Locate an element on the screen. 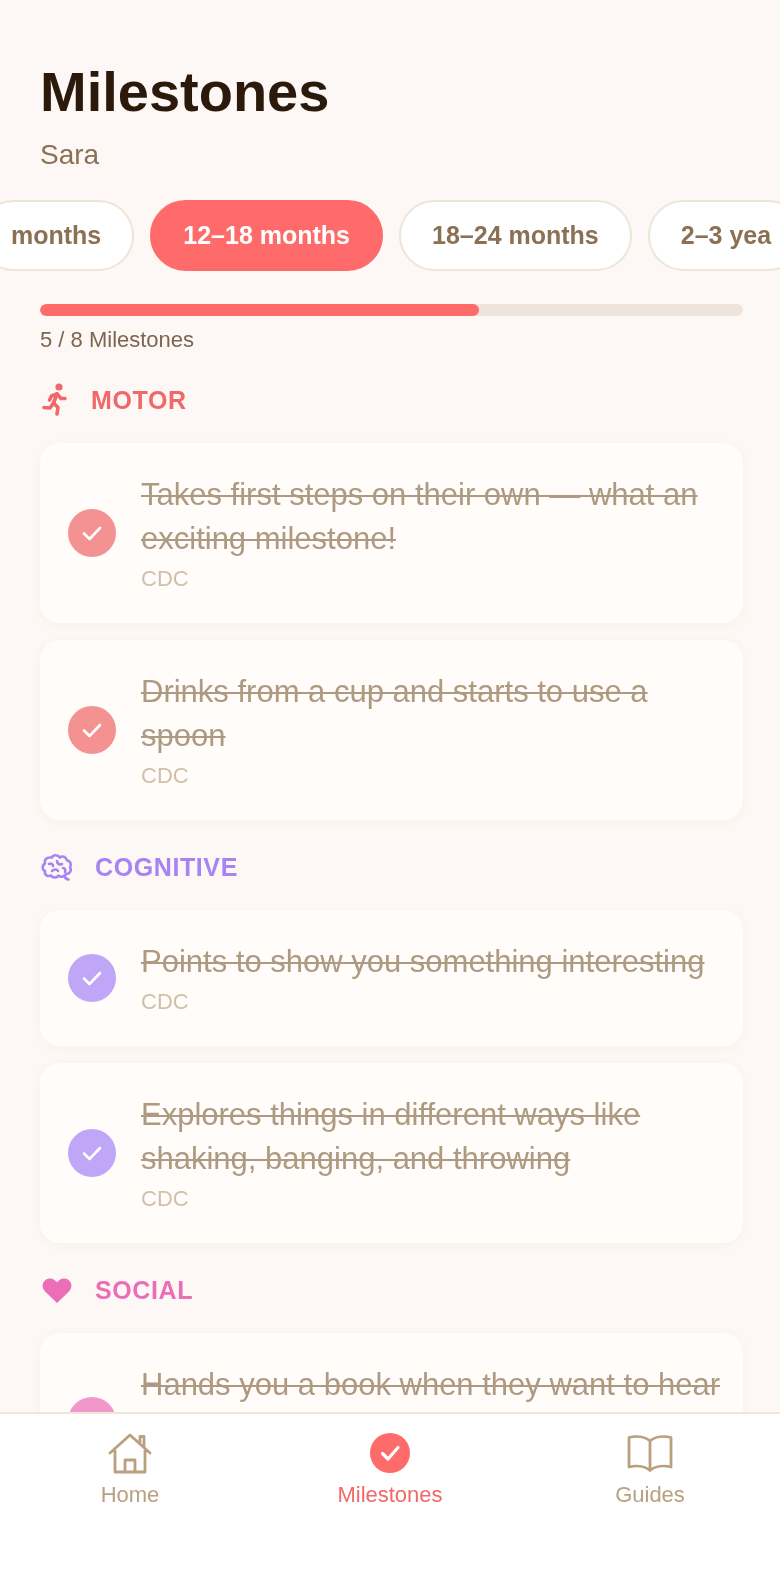 The width and height of the screenshot is (780, 1578). milestone-text: Hands you a book when they want to hear is located at coordinates (431, 1385).